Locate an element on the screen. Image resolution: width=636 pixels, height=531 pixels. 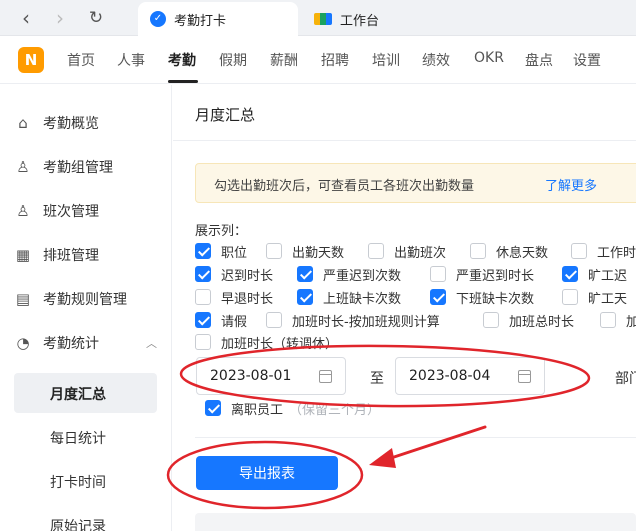
column-option-label: 下班缺卡次数 is located at coordinates (495, 299).